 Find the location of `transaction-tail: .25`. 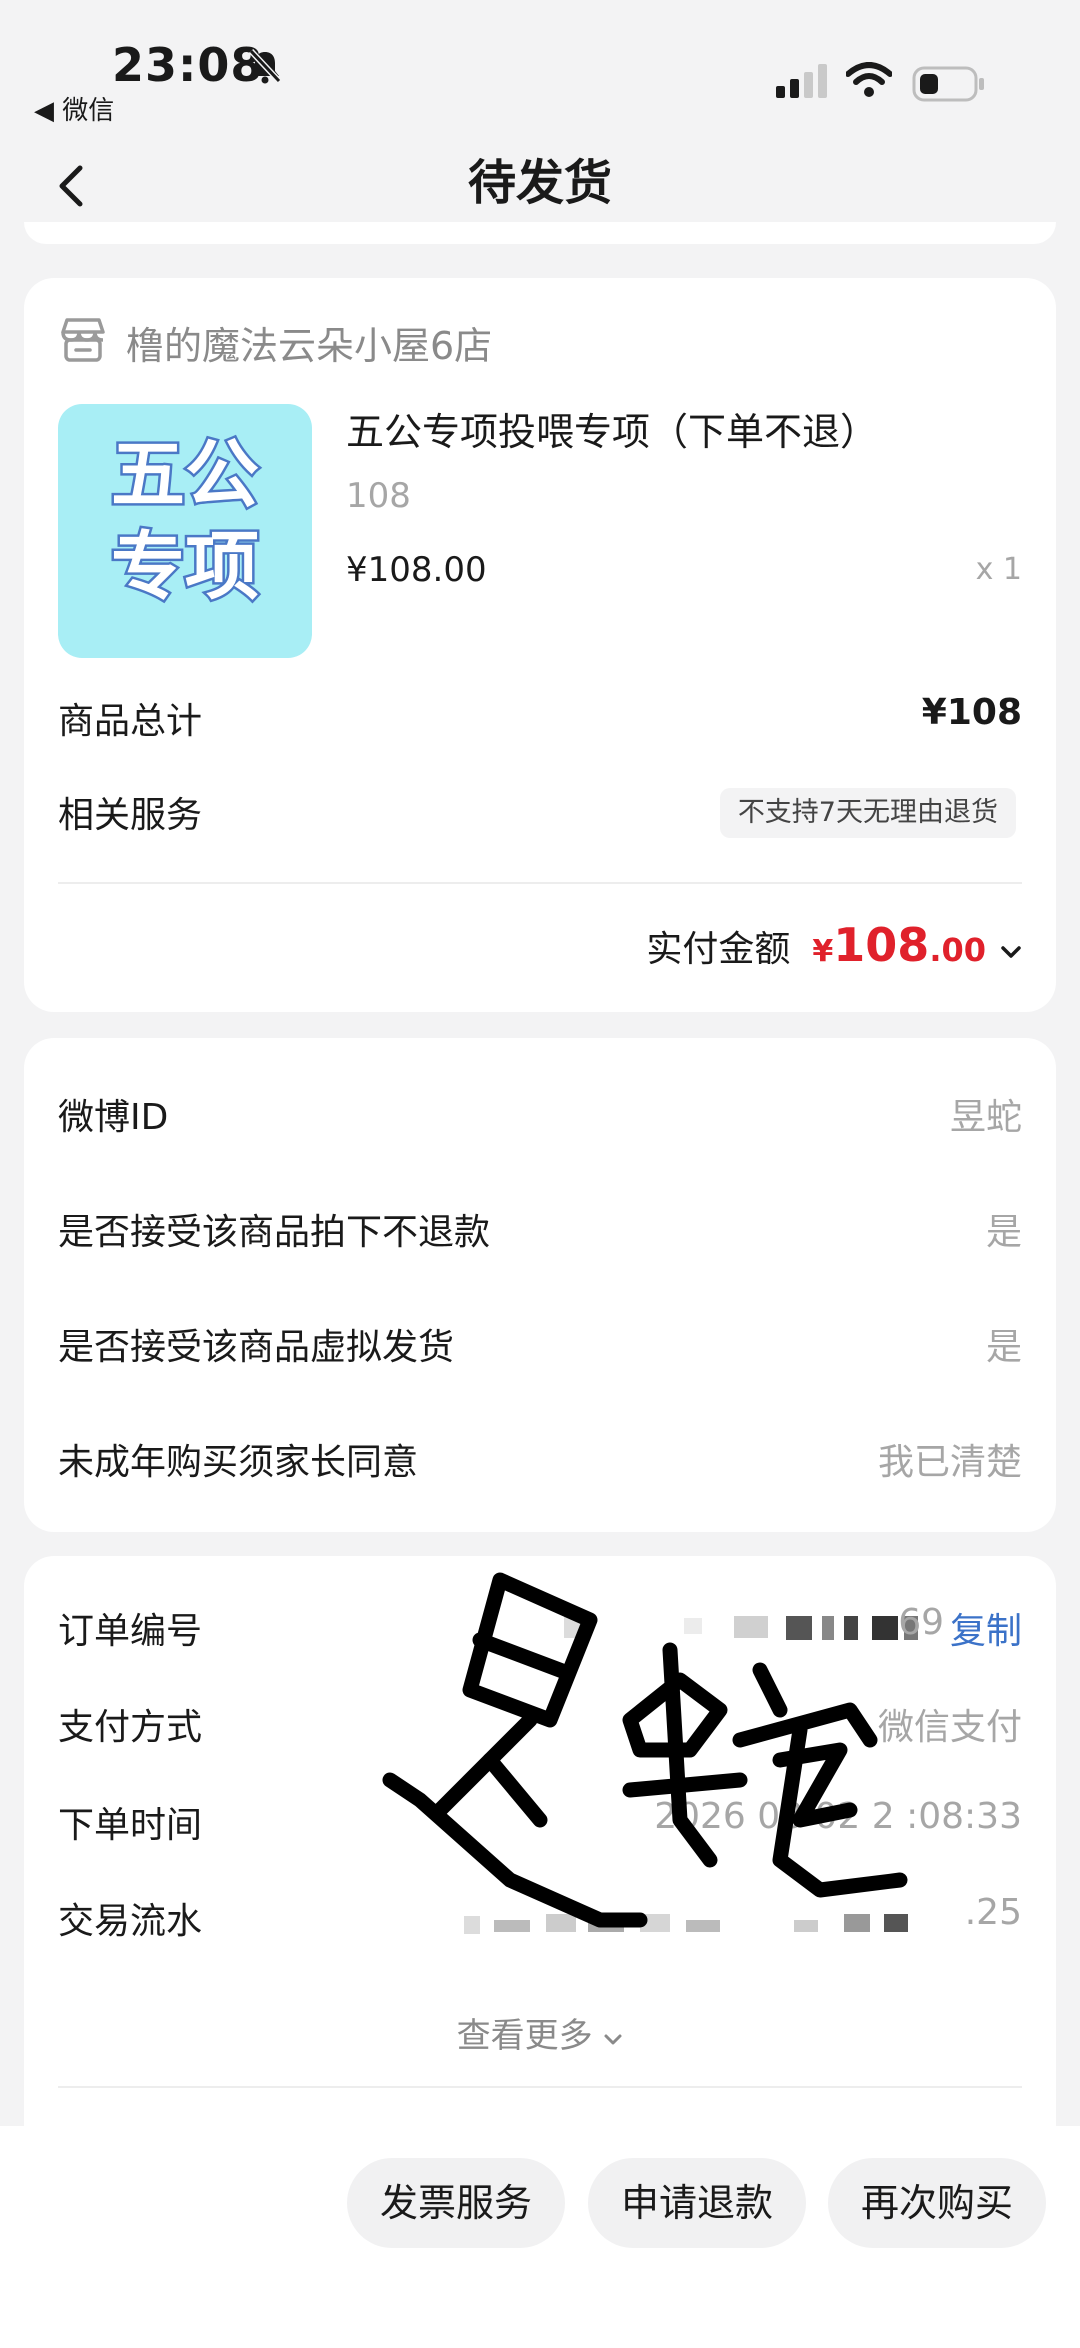

transaction-tail: .25 is located at coordinates (993, 1912).